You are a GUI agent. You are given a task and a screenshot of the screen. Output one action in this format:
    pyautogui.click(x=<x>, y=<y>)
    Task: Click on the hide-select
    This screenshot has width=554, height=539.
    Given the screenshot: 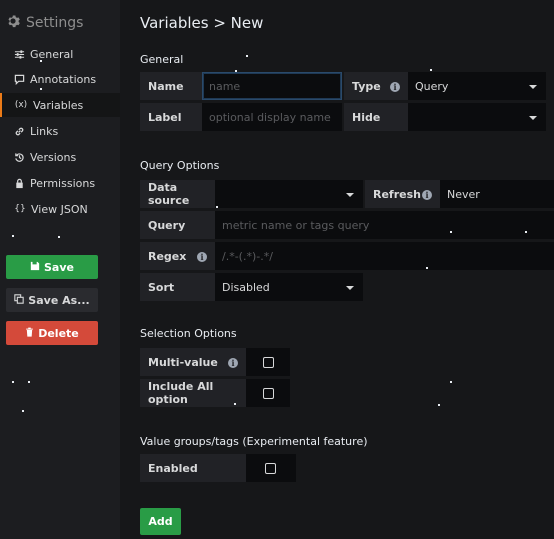 What is the action you would take?
    pyautogui.click(x=477, y=117)
    